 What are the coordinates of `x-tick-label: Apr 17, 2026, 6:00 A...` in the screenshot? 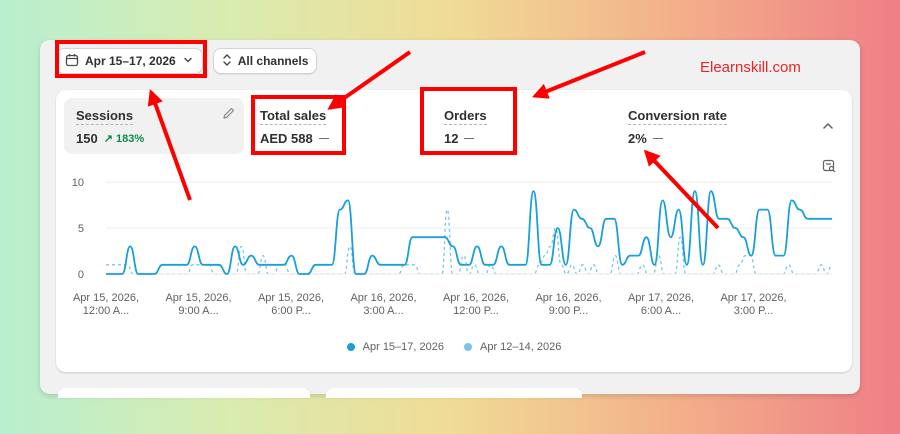 It's located at (661, 304).